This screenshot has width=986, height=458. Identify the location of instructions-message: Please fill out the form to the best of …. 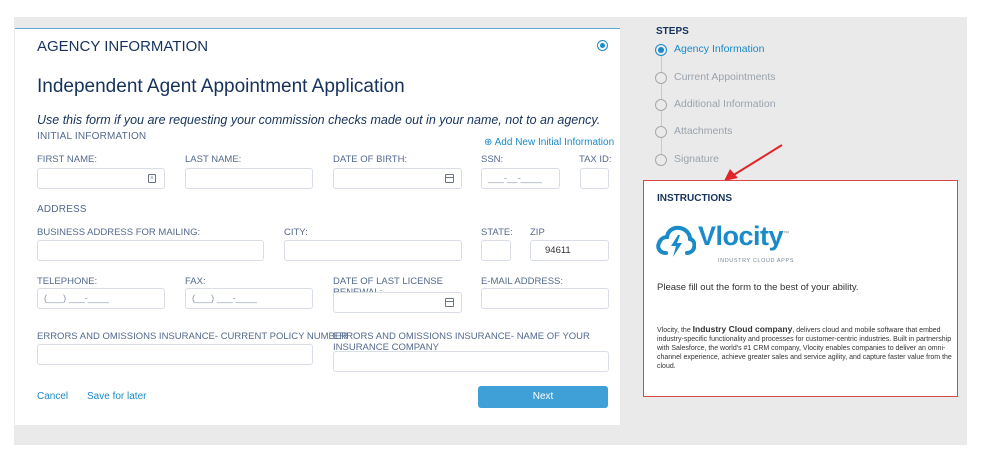
(758, 287).